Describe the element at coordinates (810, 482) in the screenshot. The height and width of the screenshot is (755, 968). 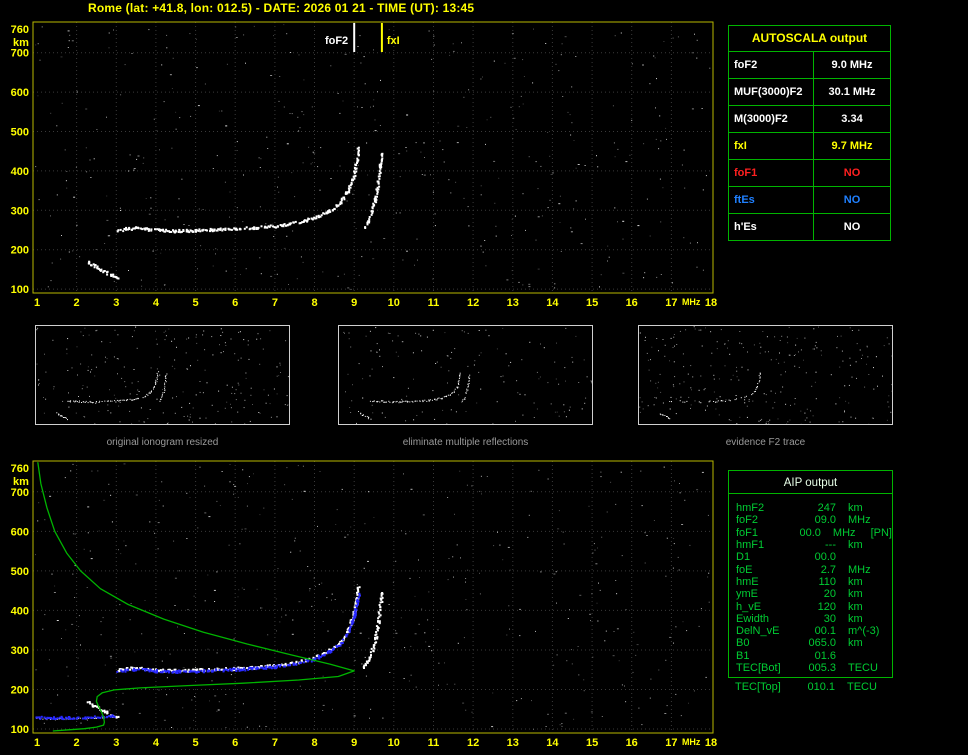
I see `aip-panel-title: AIP output` at that location.